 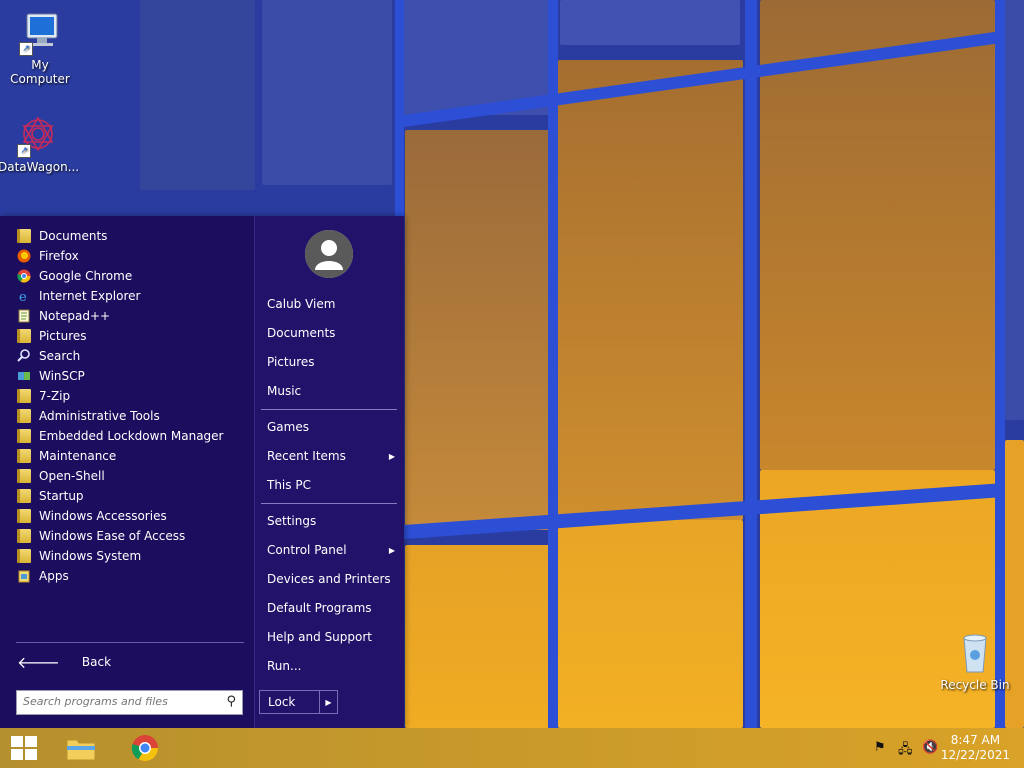 I want to click on start-menu-item-label: Music, so click(x=284, y=391).